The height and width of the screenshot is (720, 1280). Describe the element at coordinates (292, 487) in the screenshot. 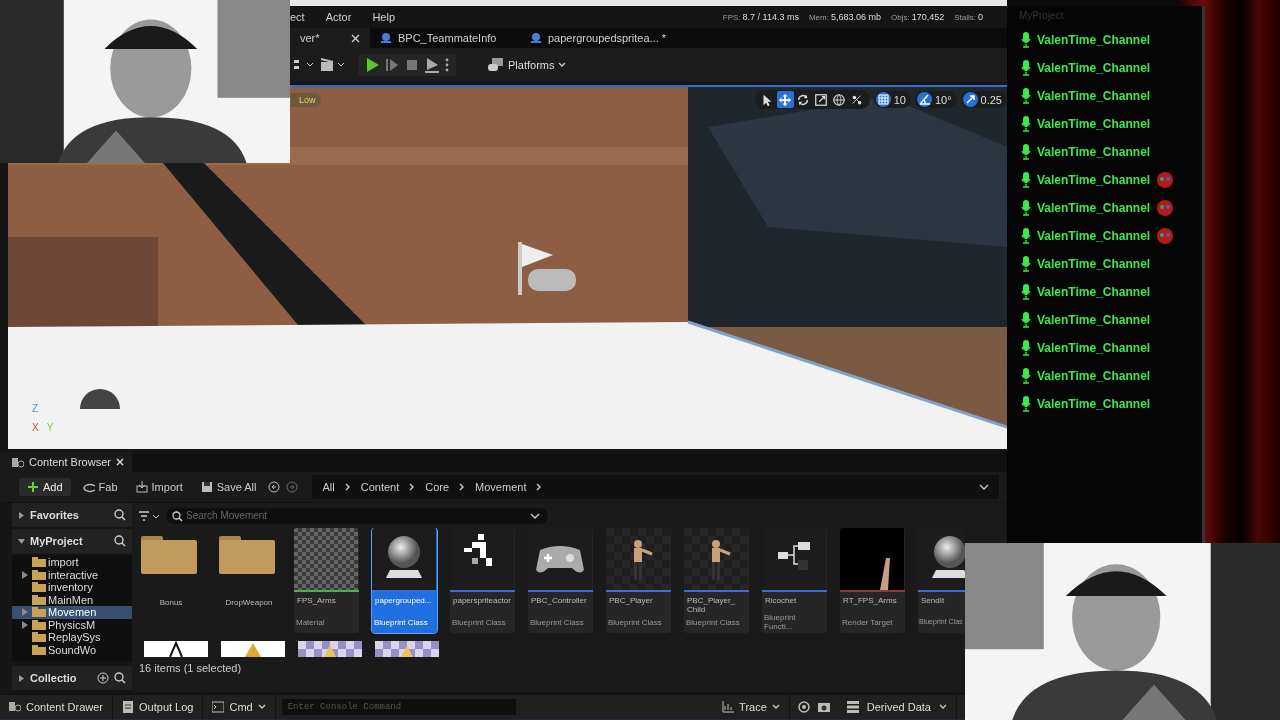

I see `forward-icon` at that location.